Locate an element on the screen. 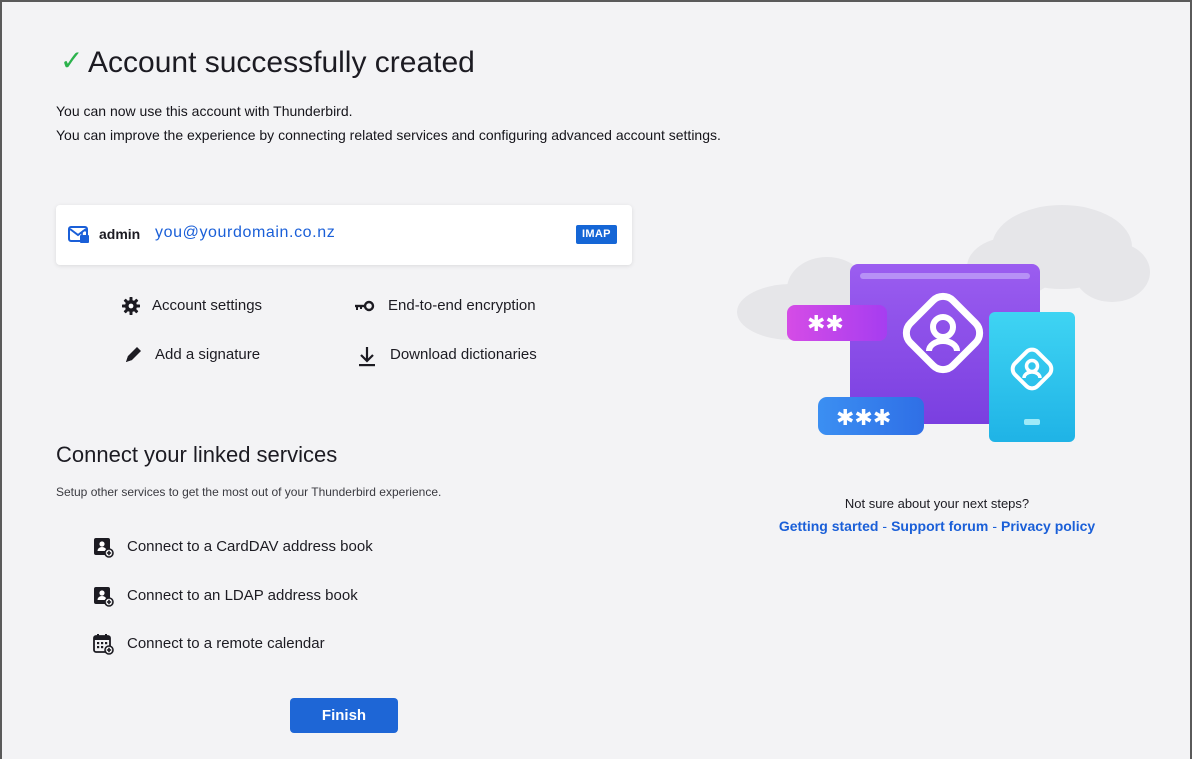  success-check-icon: ✓ is located at coordinates (72, 60).